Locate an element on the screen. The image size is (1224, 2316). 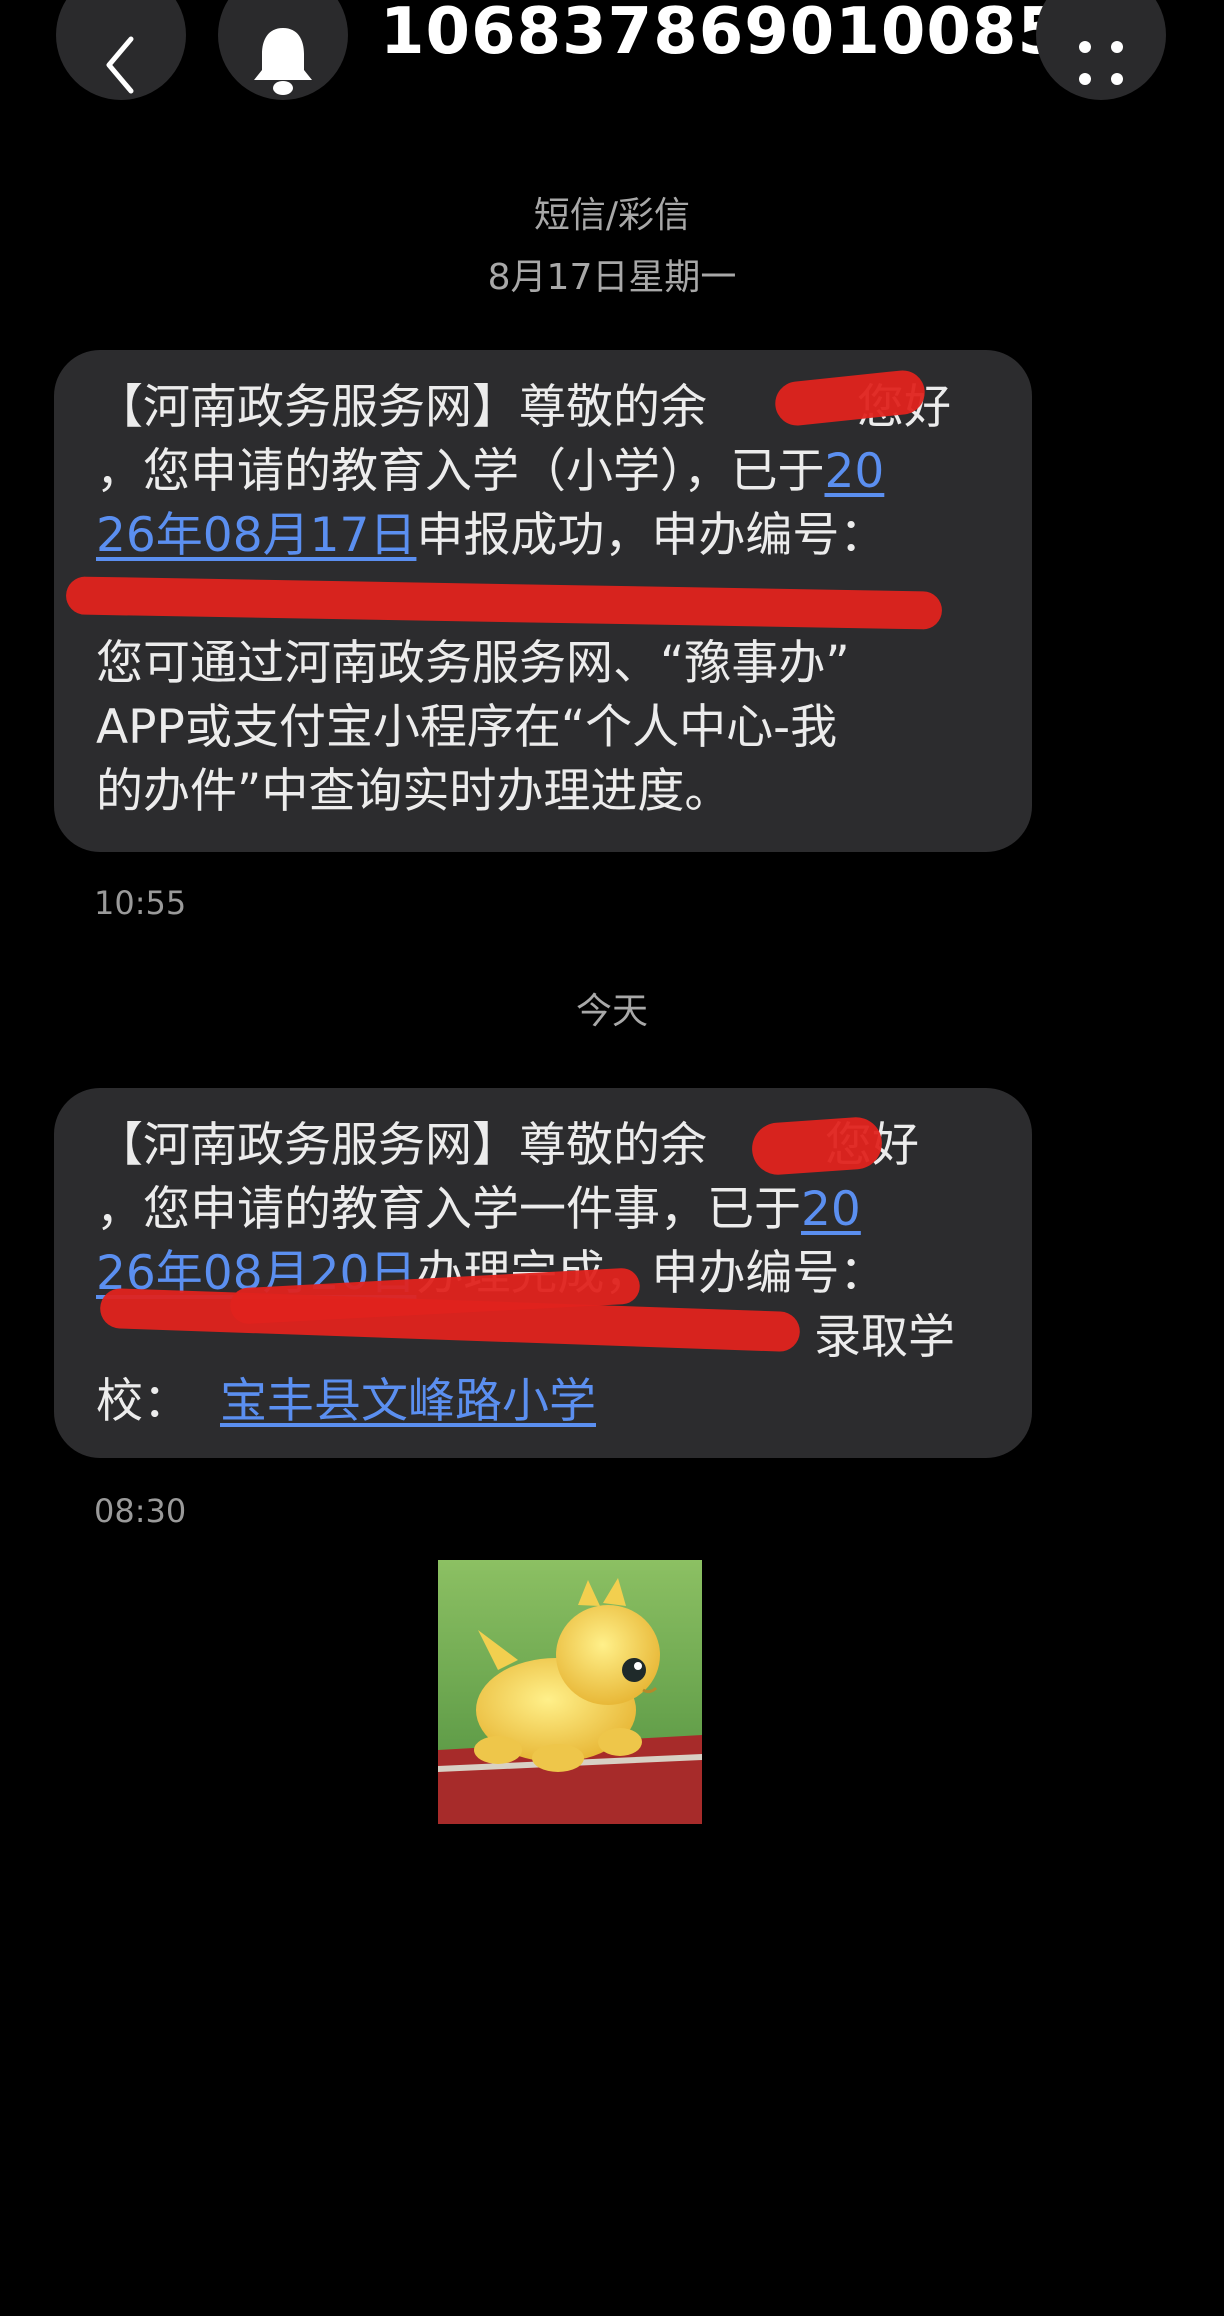
message-line: 的办件”中查询实时办理进度。 is located at coordinates (414, 791).